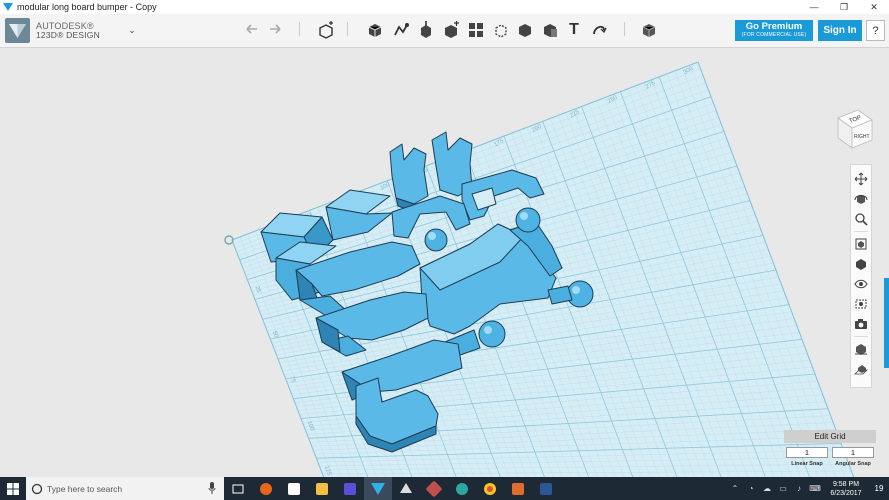 The width and height of the screenshot is (889, 500). I want to click on taskbar-firefox, so click(266, 488).